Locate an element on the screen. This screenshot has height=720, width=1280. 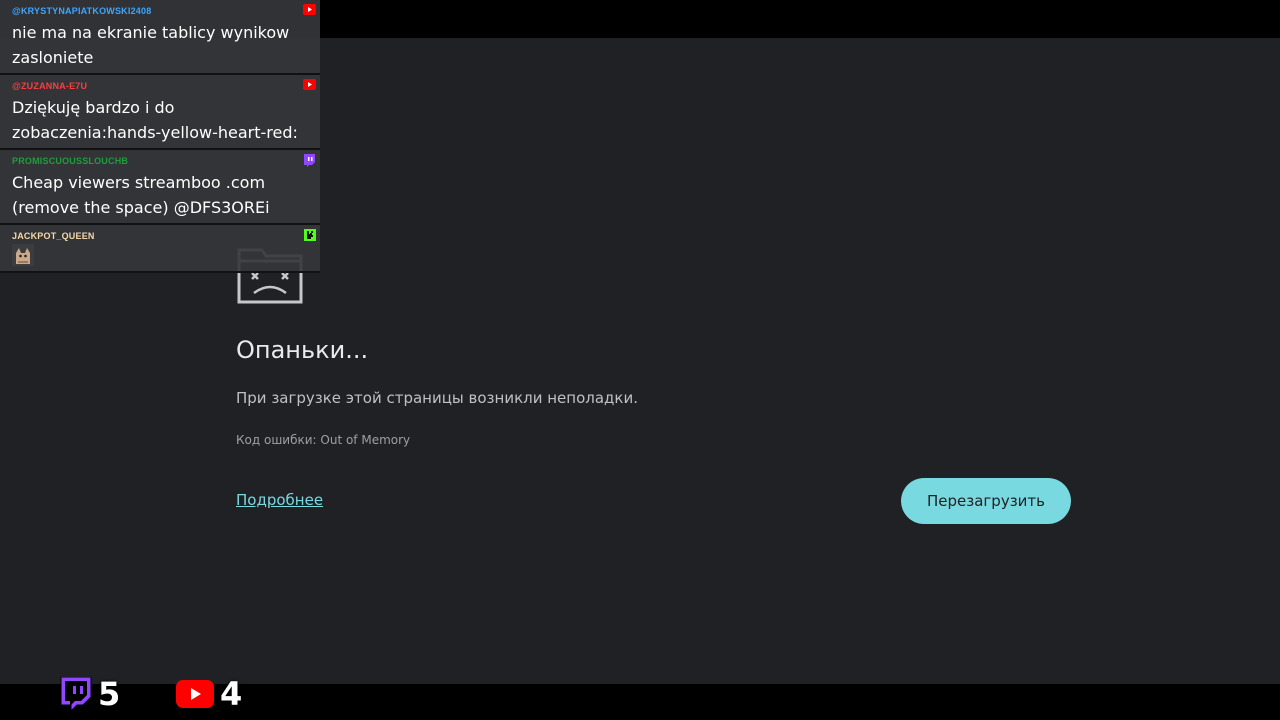
chat-username: PROMISCUOUSSLOUCHB is located at coordinates (70, 161).